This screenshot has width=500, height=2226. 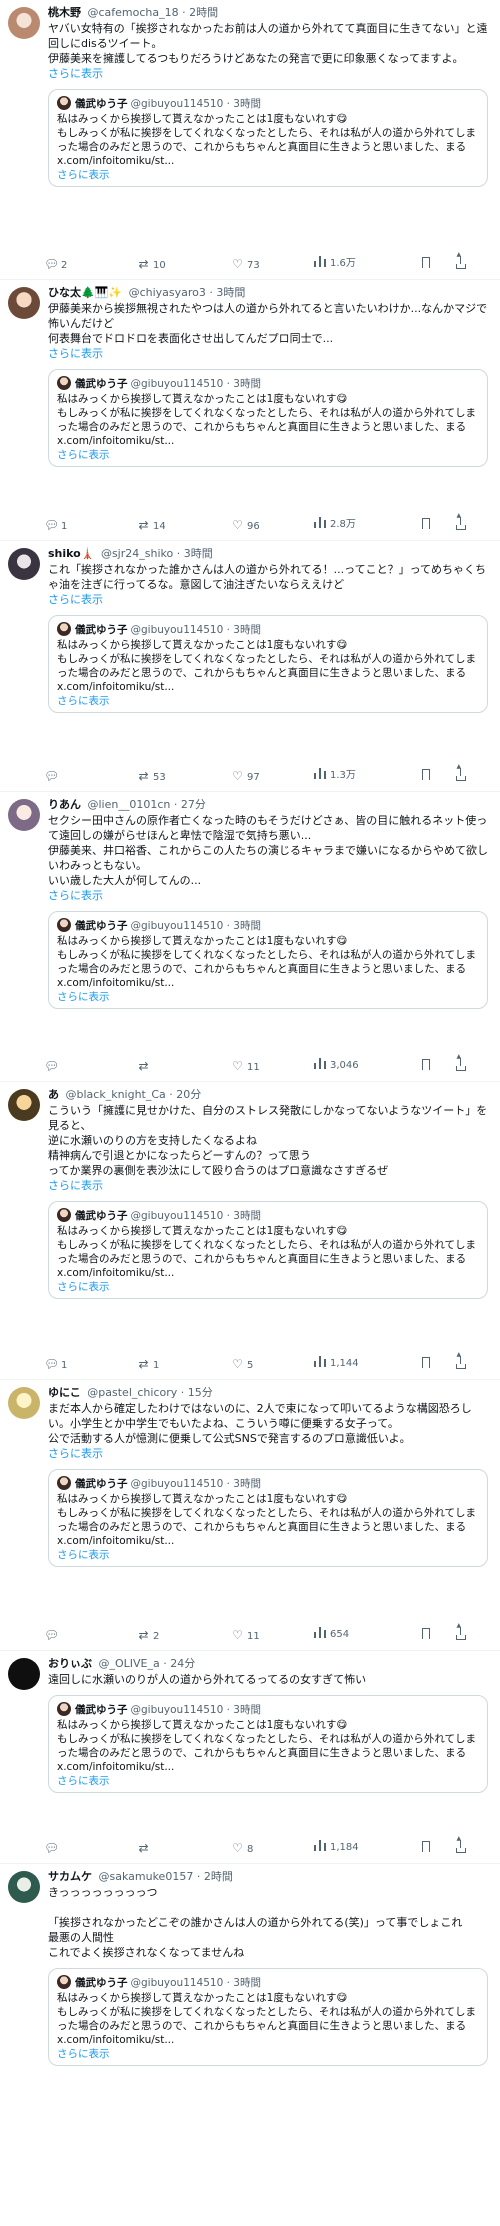 I want to click on retweet-button: ⇄ 10, so click(x=150, y=264).